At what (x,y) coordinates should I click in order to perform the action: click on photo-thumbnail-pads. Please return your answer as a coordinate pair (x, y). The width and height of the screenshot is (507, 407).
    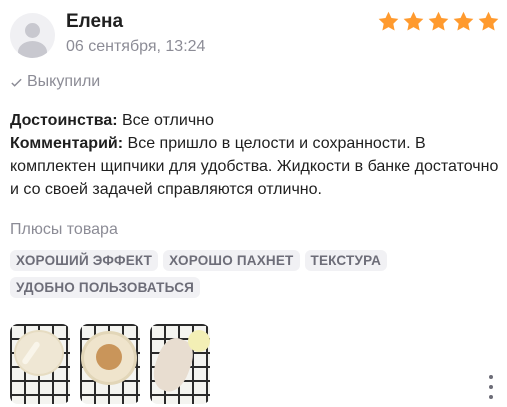
    Looking at the image, I should click on (180, 364).